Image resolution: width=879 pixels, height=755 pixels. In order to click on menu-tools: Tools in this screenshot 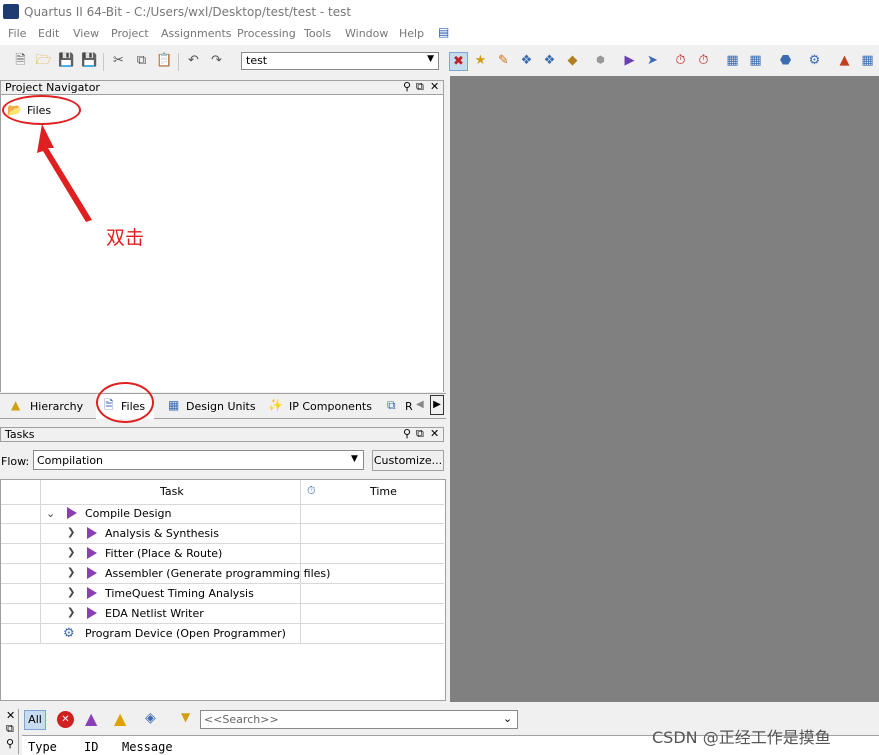, I will do `click(317, 33)`.